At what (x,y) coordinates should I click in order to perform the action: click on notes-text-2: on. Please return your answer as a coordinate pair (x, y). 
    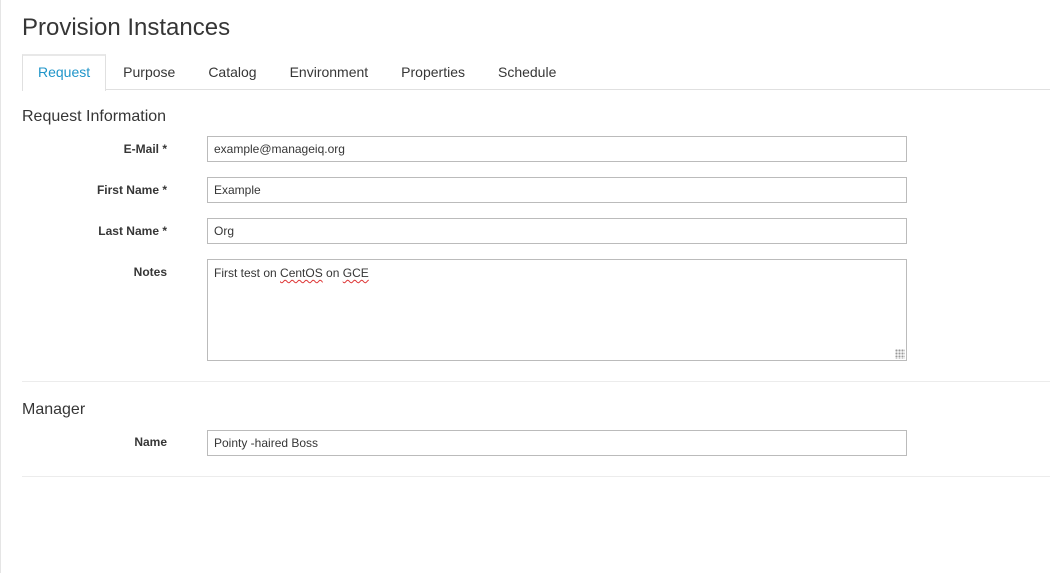
    Looking at the image, I should click on (332, 273).